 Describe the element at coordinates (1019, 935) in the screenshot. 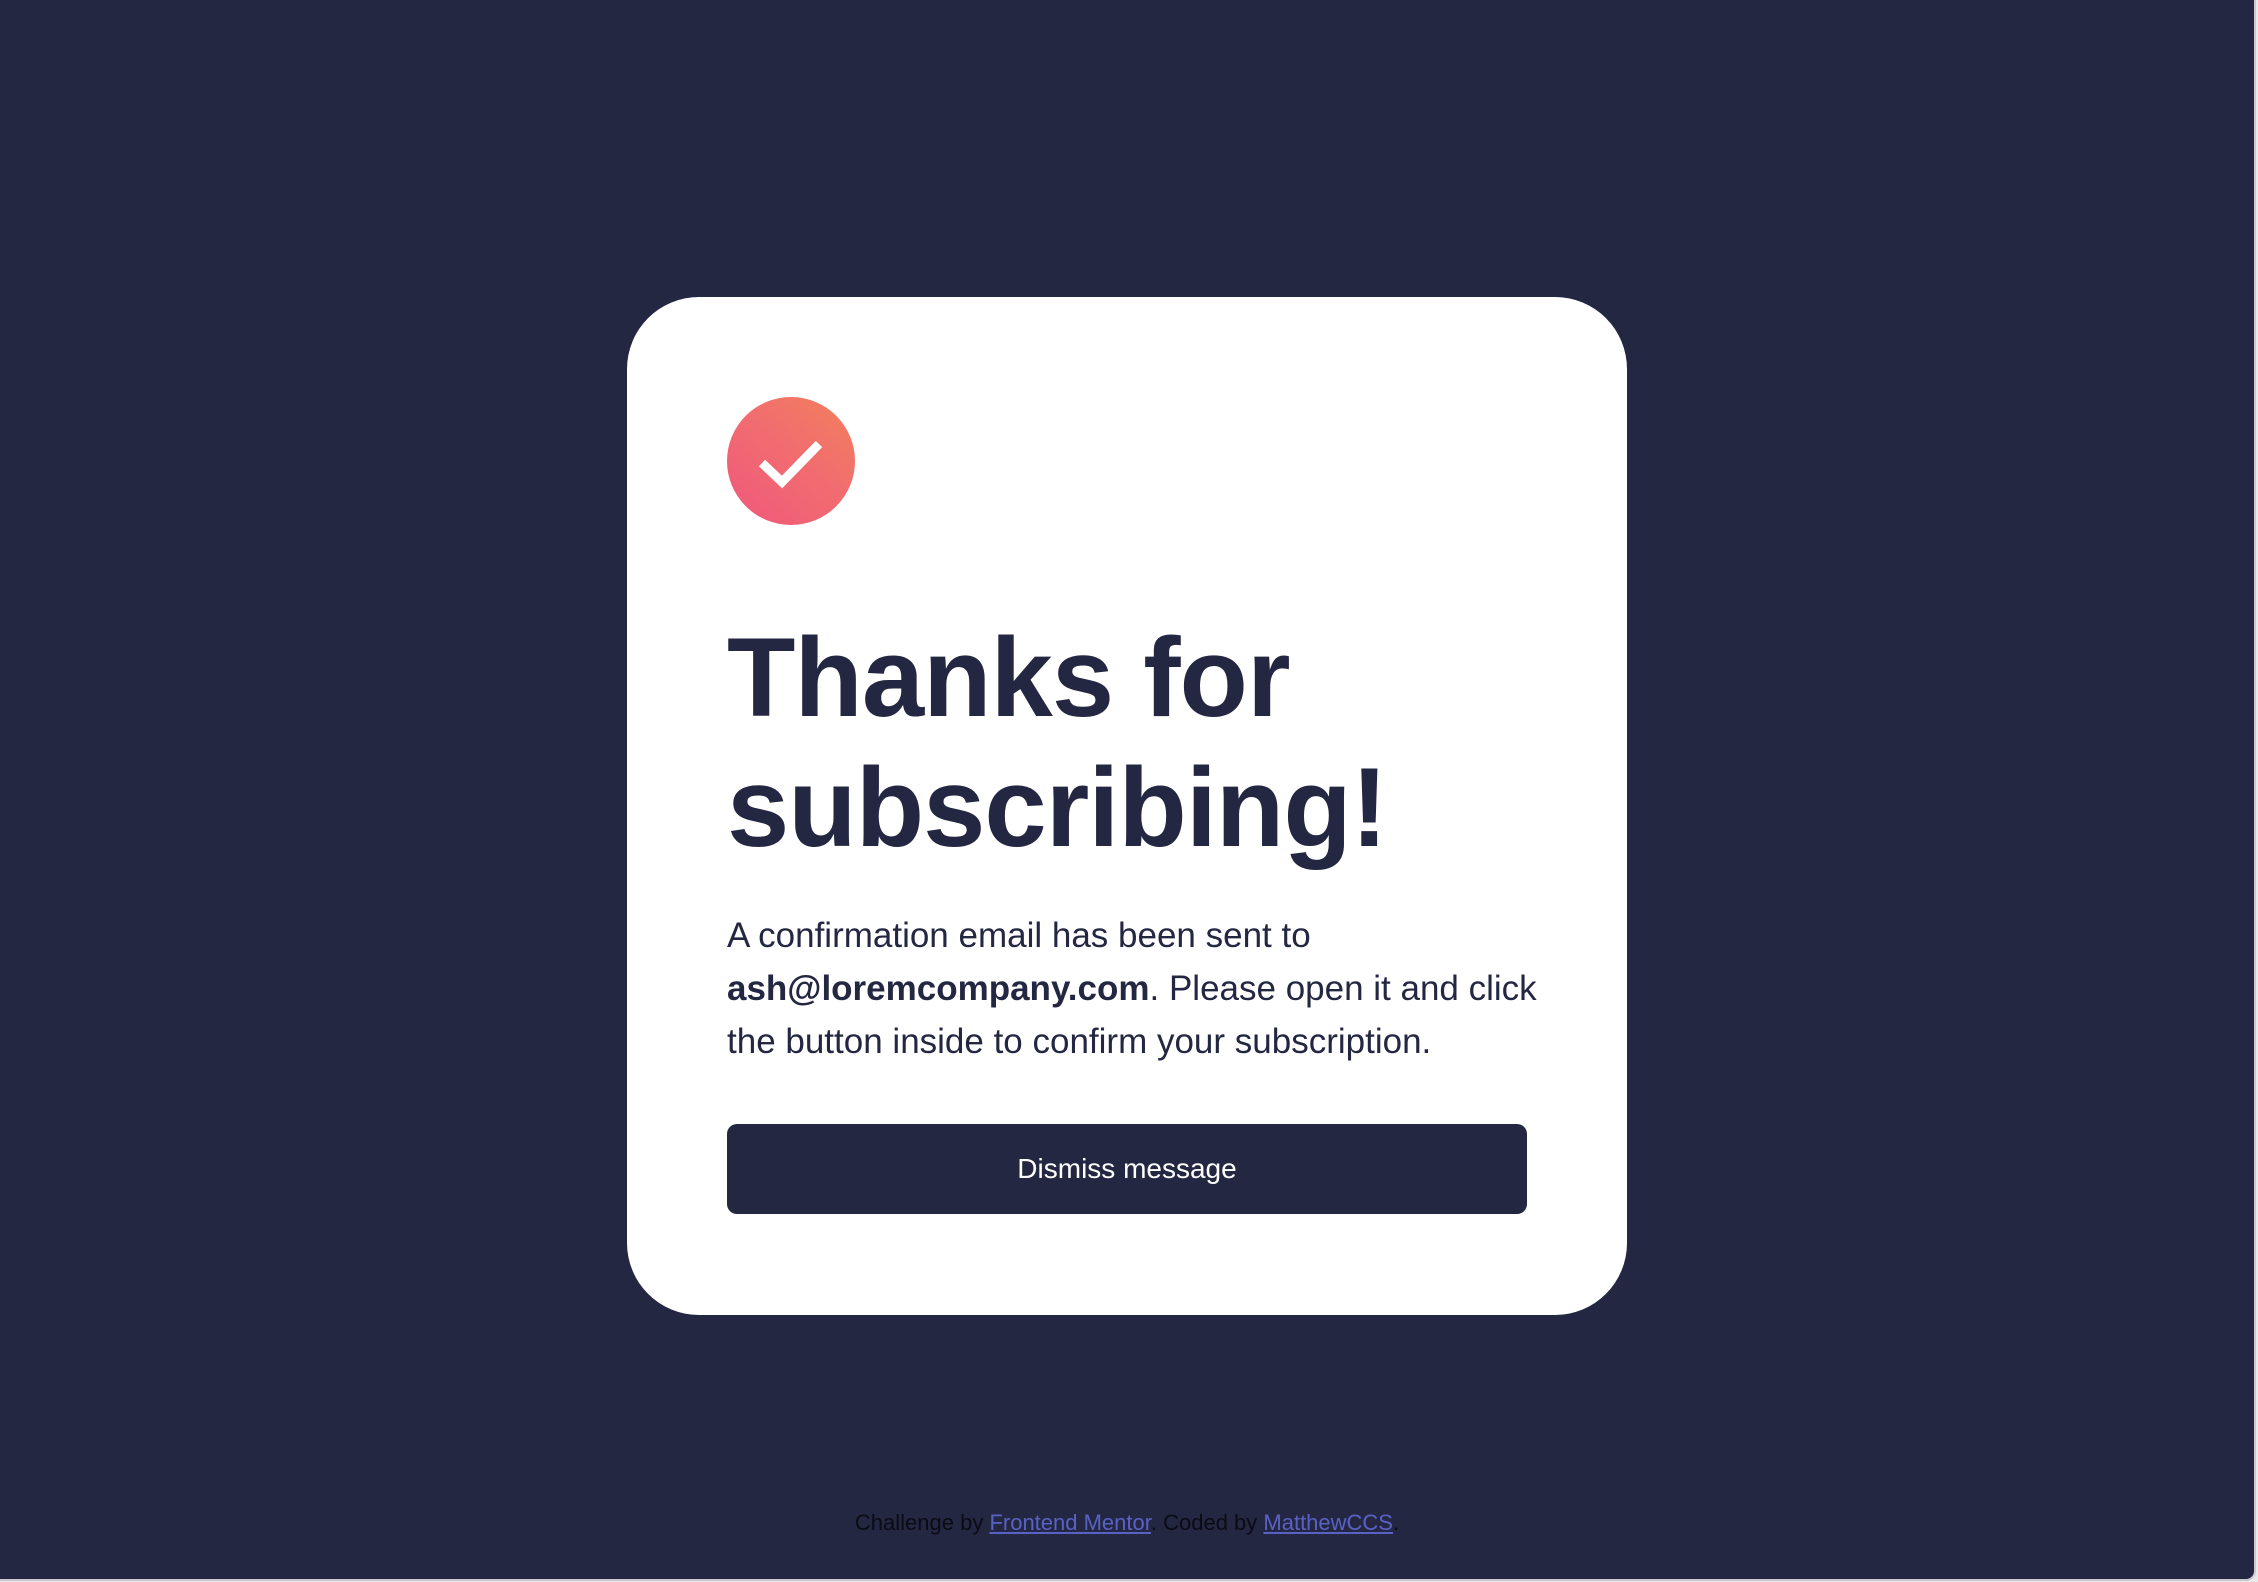

I see `message-text-before: A confirmation email has been sent to` at that location.